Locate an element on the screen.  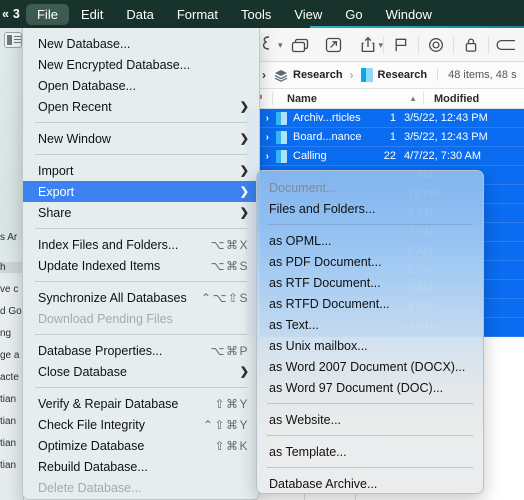
open-in-new-icon is located at coordinates (334, 45).